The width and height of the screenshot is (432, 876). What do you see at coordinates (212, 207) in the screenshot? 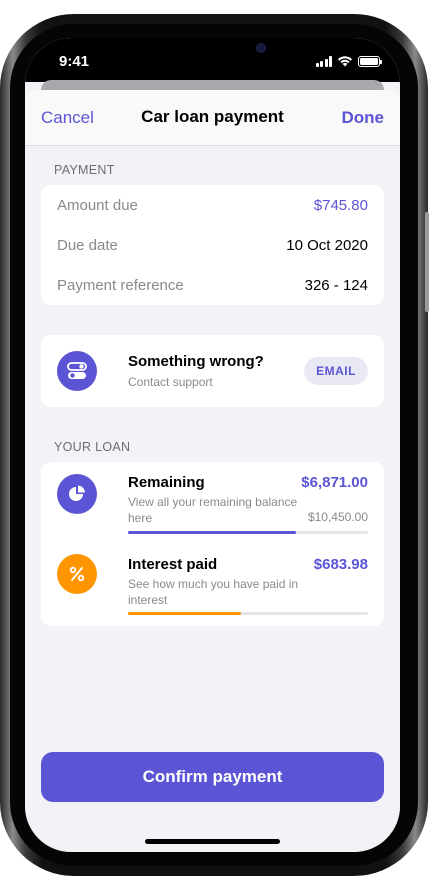
I see `amount-due-row: Amount due $745.80` at bounding box center [212, 207].